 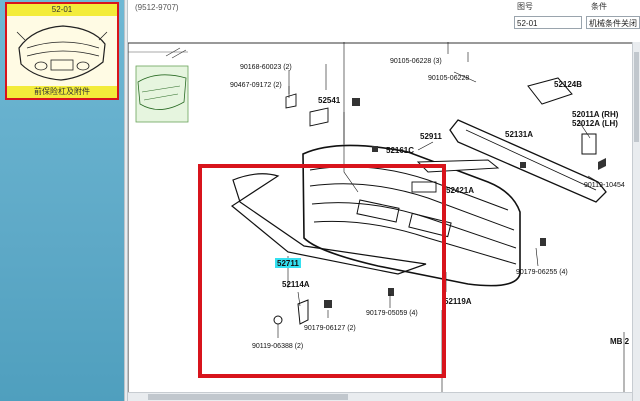 What do you see at coordinates (595, 123) in the screenshot?
I see `part-label-52012a: 52012A (LH)` at bounding box center [595, 123].